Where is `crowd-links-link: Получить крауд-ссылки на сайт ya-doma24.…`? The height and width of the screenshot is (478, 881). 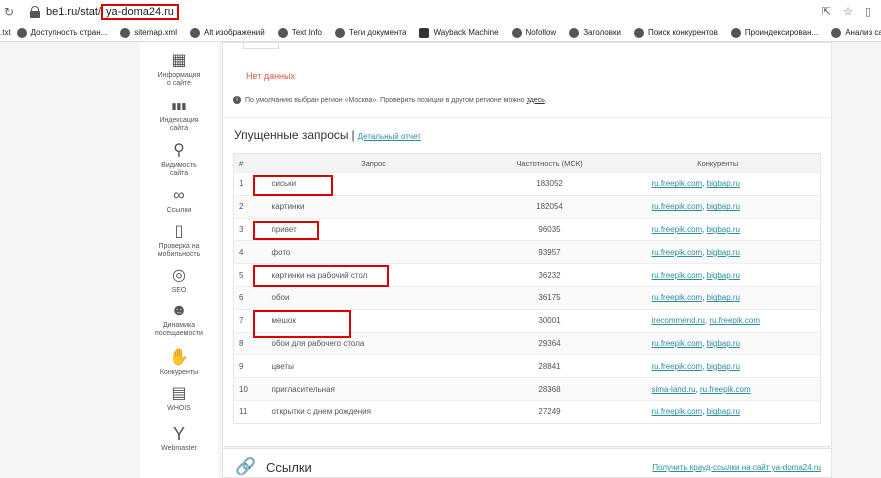 crowd-links-link: Получить крауд-ссылки на сайт ya-doma24.… is located at coordinates (736, 467).